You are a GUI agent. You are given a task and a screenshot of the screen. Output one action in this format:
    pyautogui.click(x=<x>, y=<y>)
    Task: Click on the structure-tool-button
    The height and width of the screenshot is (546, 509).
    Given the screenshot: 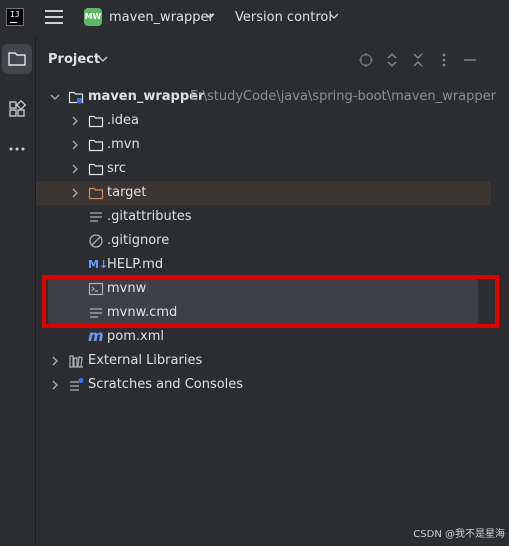 What is the action you would take?
    pyautogui.click(x=17, y=109)
    